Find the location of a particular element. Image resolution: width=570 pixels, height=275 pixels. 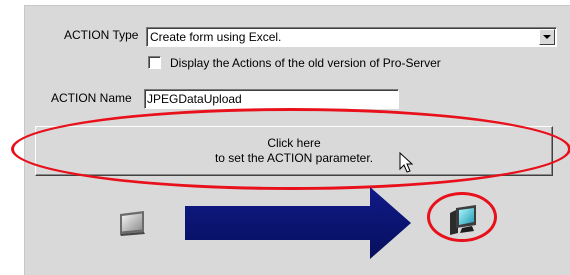

server-highlight-circle is located at coordinates (462, 217).